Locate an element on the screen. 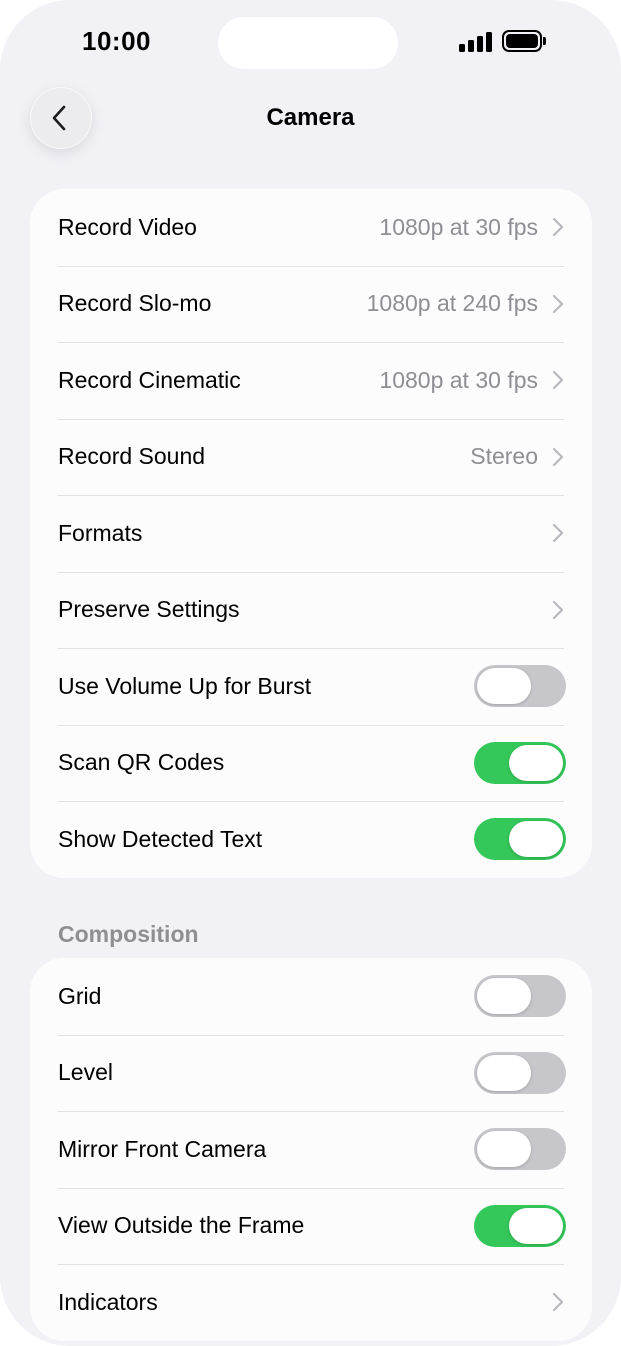 Image resolution: width=621 pixels, height=1346 pixels. row-value: Stereo is located at coordinates (504, 456).